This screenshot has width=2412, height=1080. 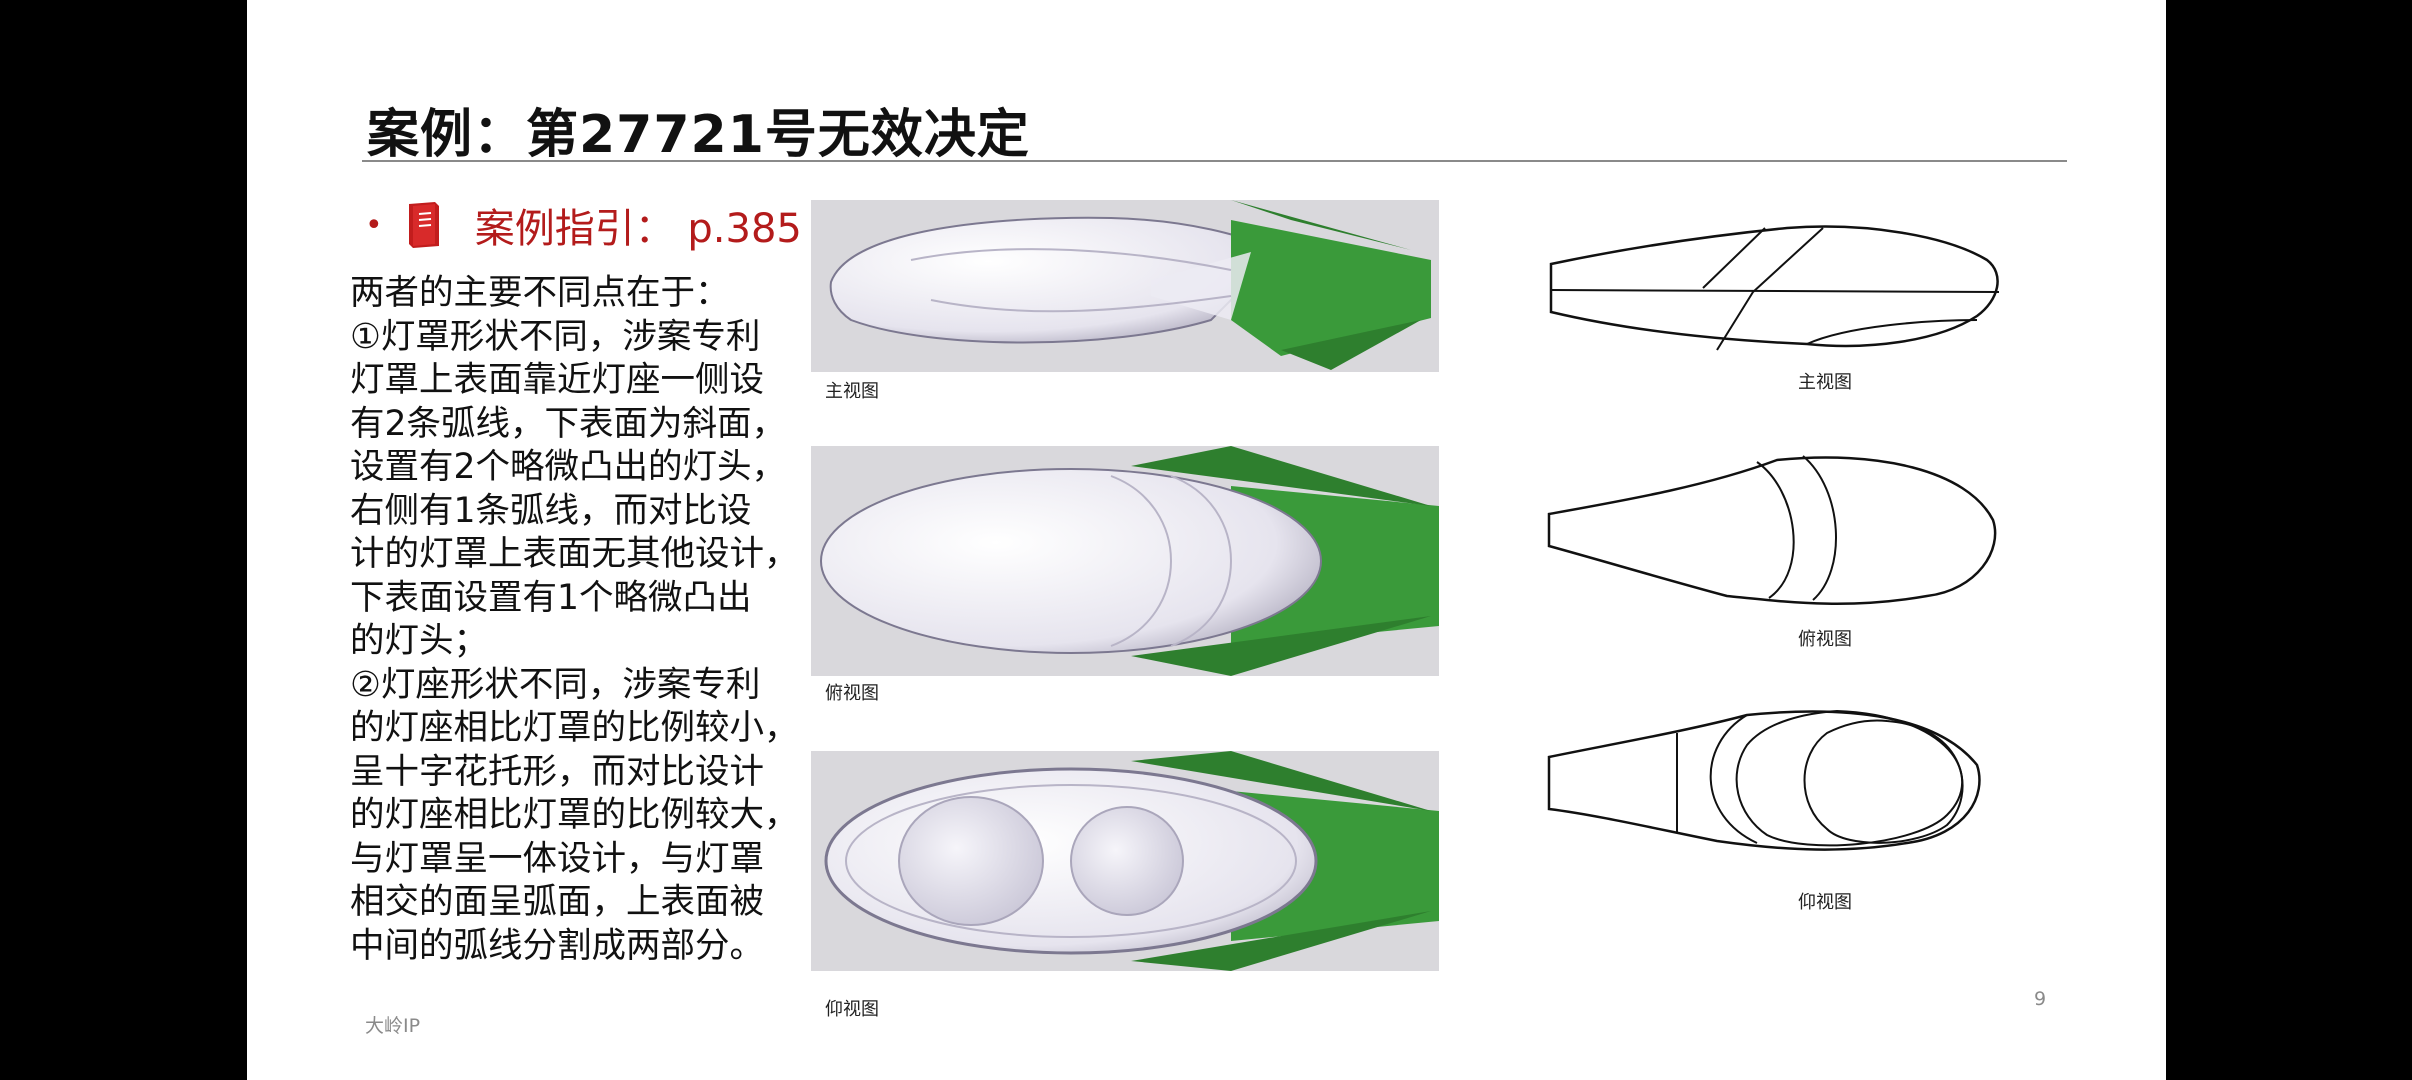 I want to click on patent-bottom-view-image, so click(x=1125, y=861).